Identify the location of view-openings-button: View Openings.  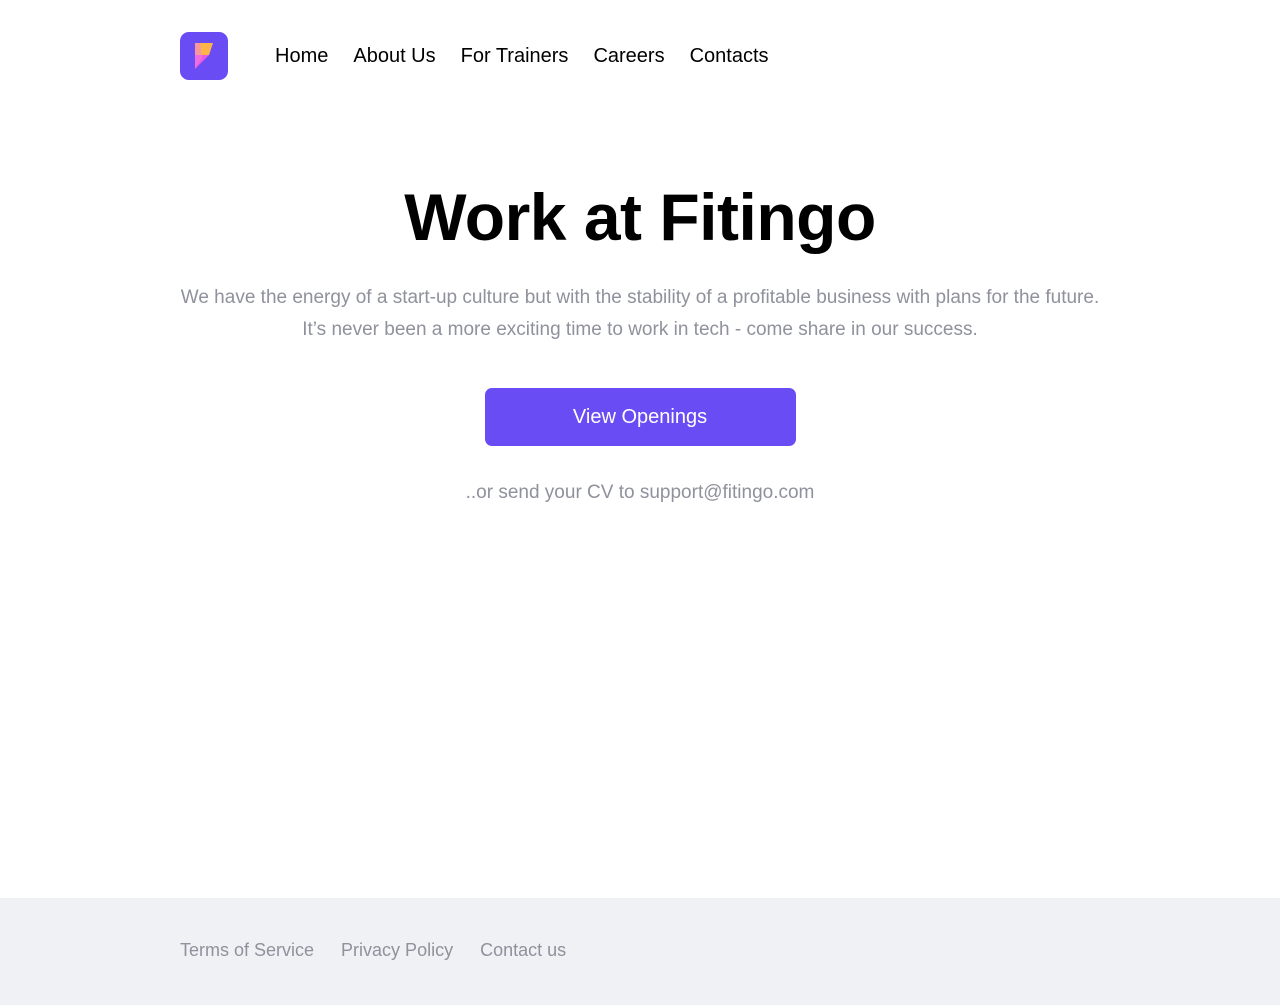
(640, 417).